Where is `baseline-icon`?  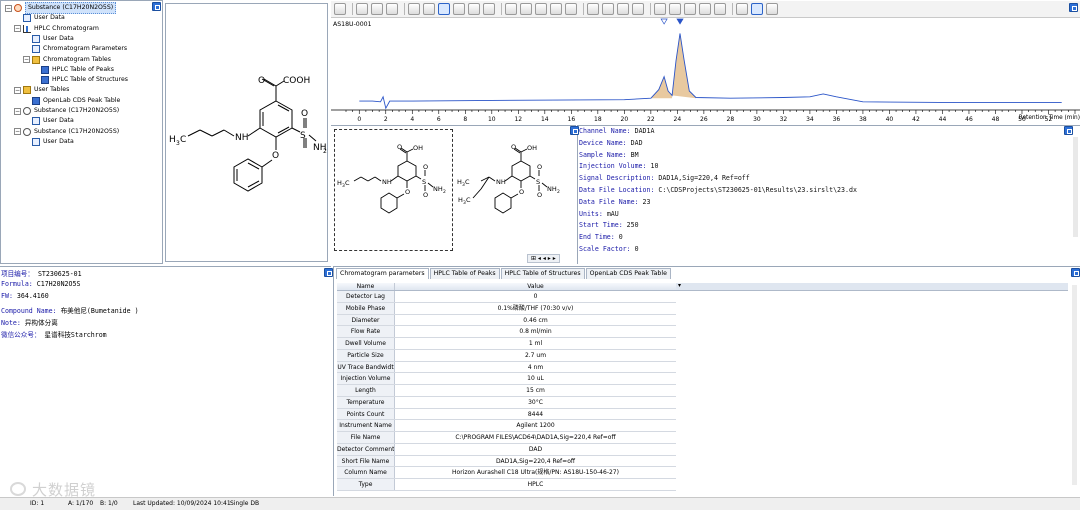 baseline-icon is located at coordinates (675, 9).